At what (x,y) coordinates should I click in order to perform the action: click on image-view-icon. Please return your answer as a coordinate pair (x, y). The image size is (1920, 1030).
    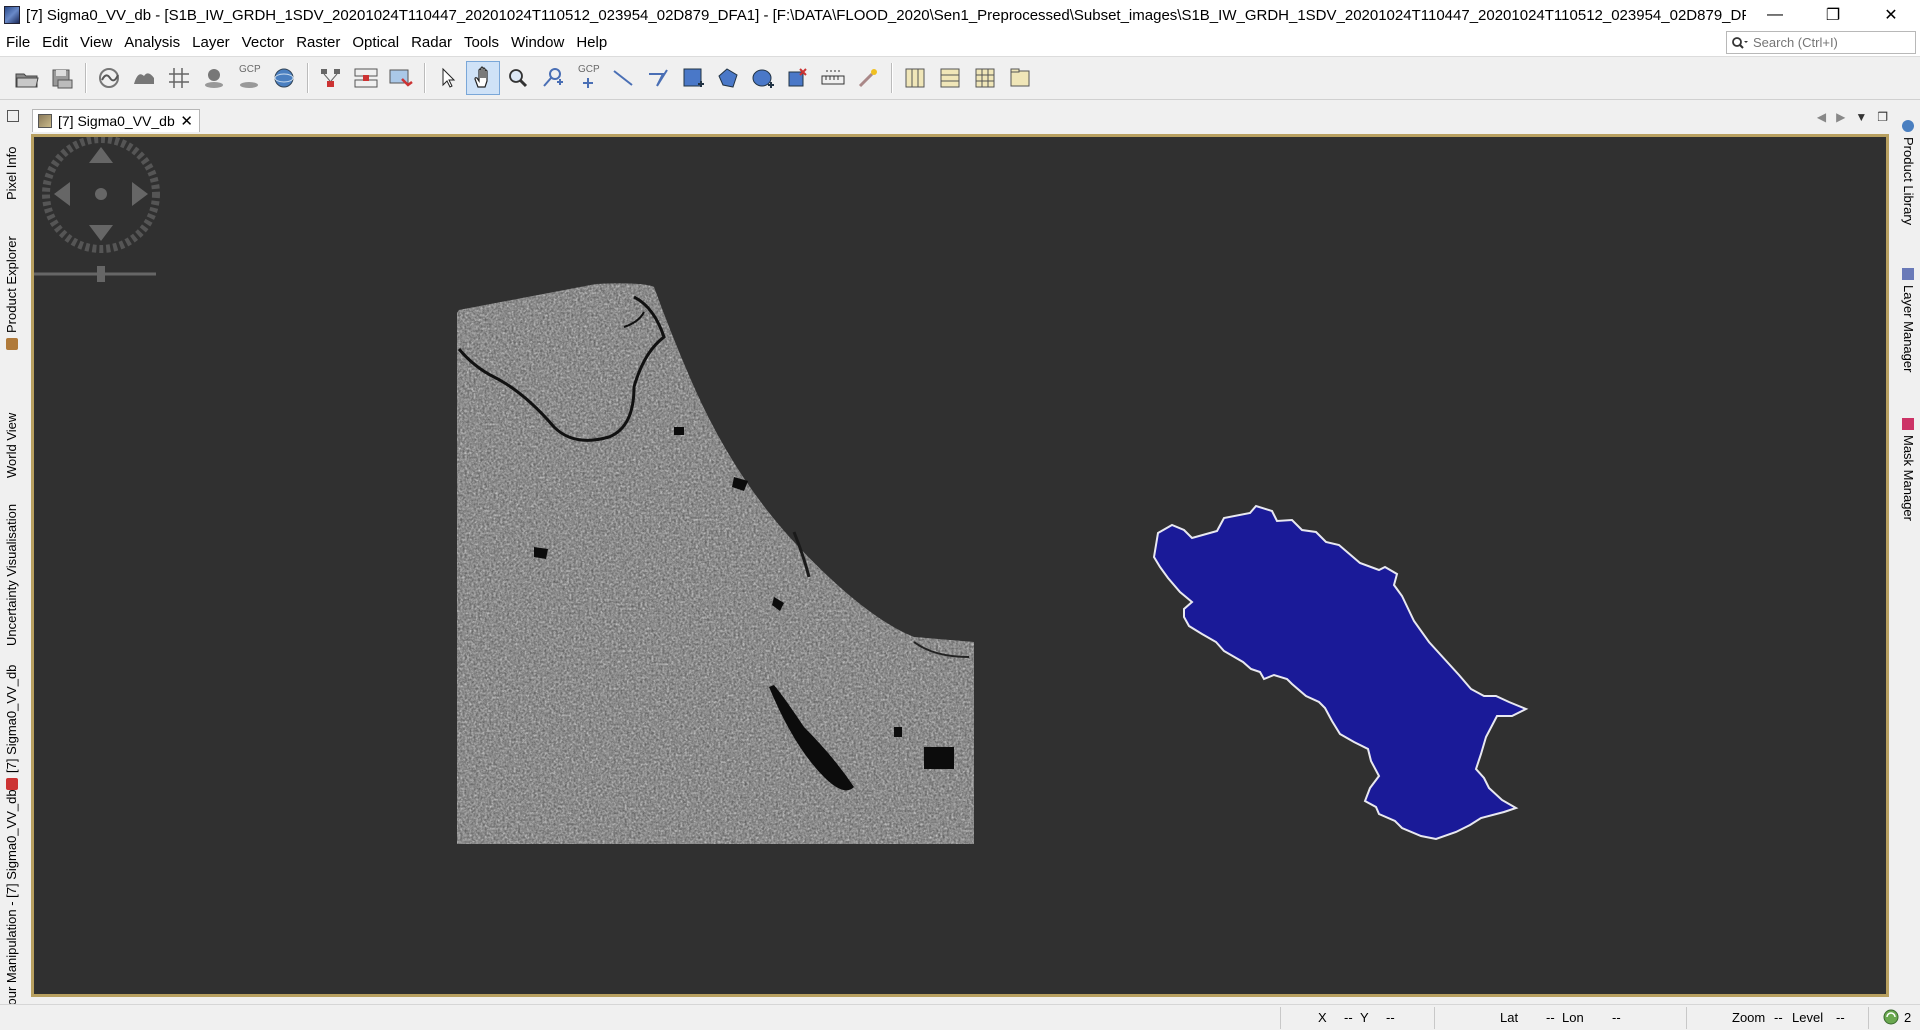
    Looking at the image, I should click on (45, 121).